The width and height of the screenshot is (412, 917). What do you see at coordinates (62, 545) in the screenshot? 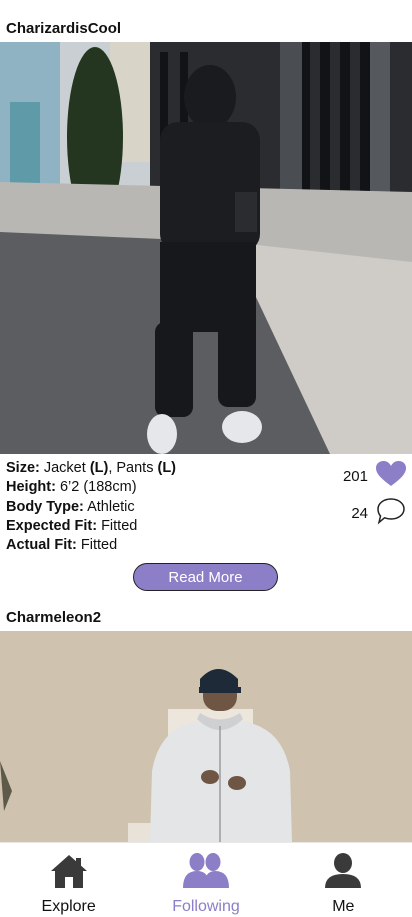
I see `detail-actual-fit: Actual Fit: Fitted` at bounding box center [62, 545].